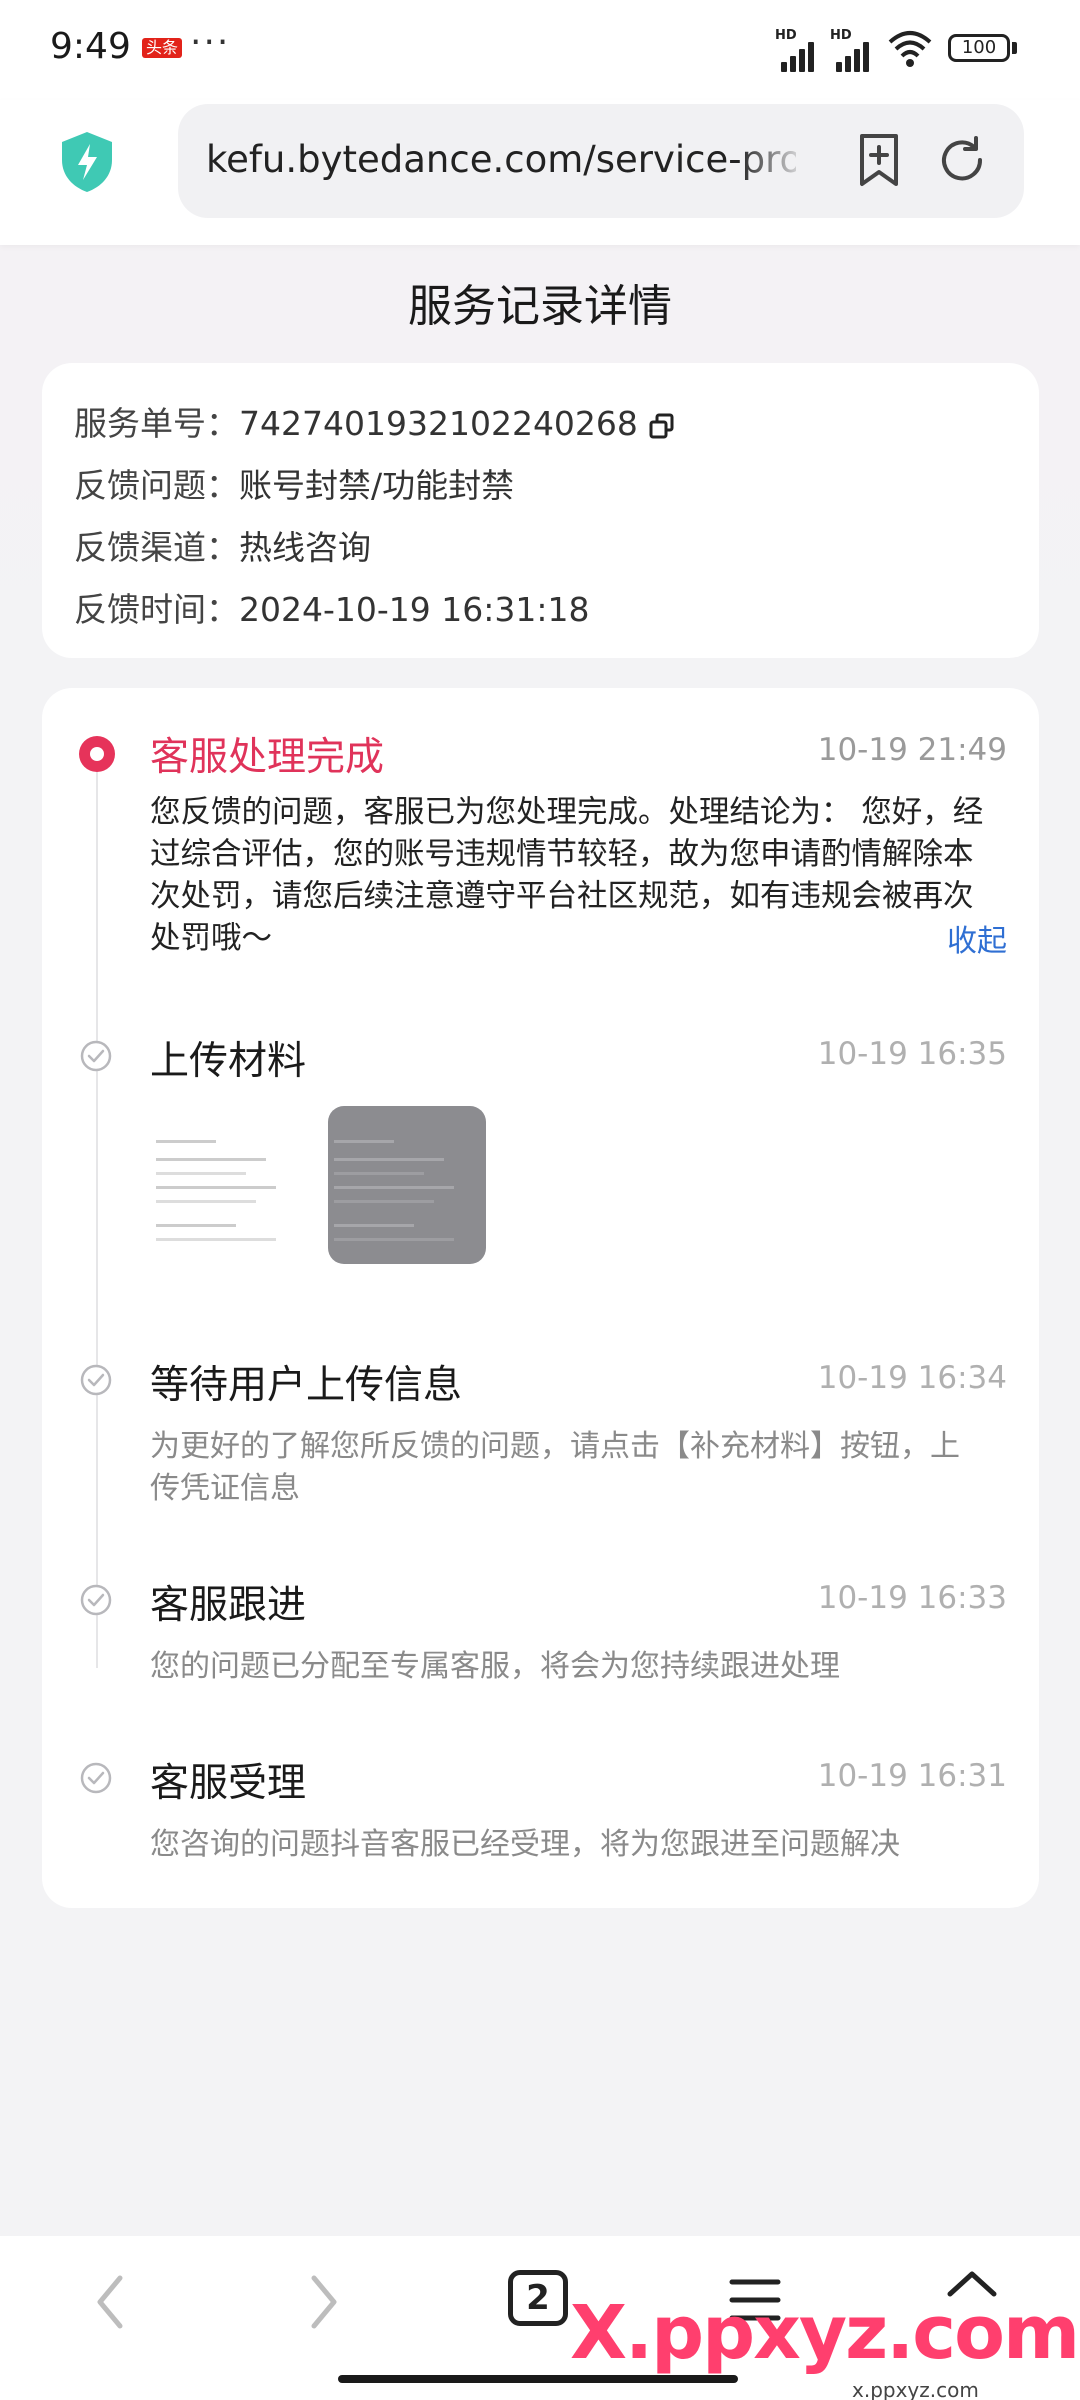  Describe the element at coordinates (305, 547) in the screenshot. I see `feedback-channel-value: 热线咨询` at that location.